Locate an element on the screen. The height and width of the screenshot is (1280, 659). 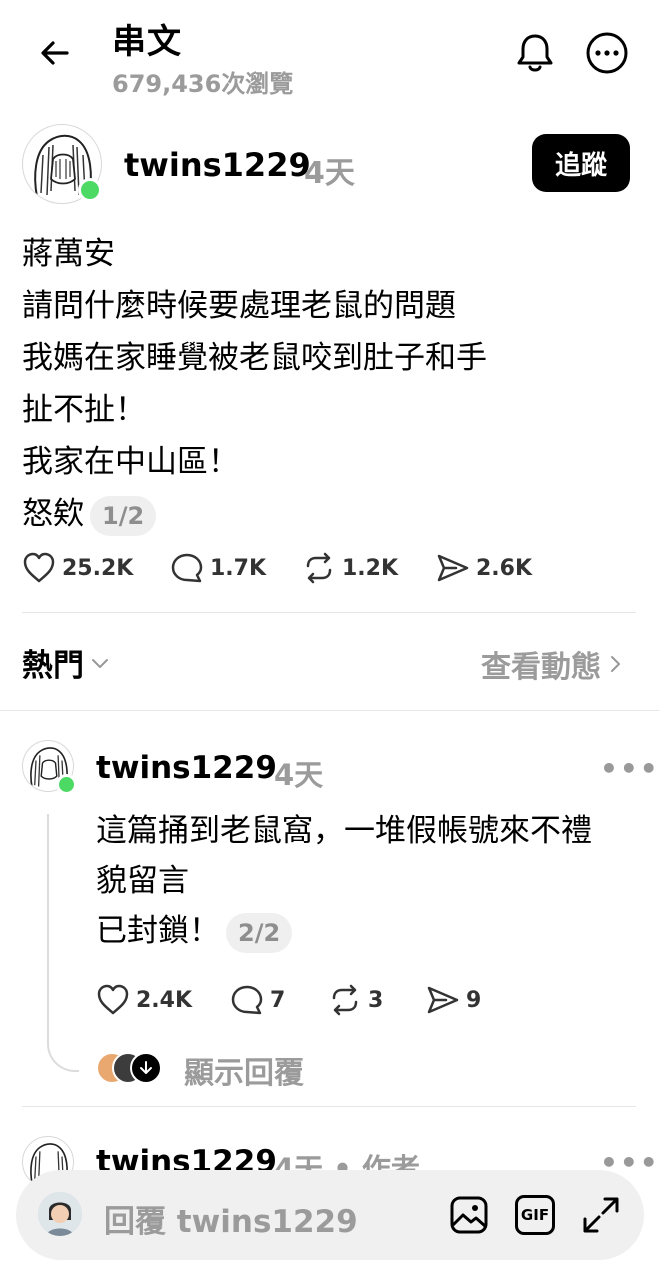
like-button: 25.2K is located at coordinates (96, 568).